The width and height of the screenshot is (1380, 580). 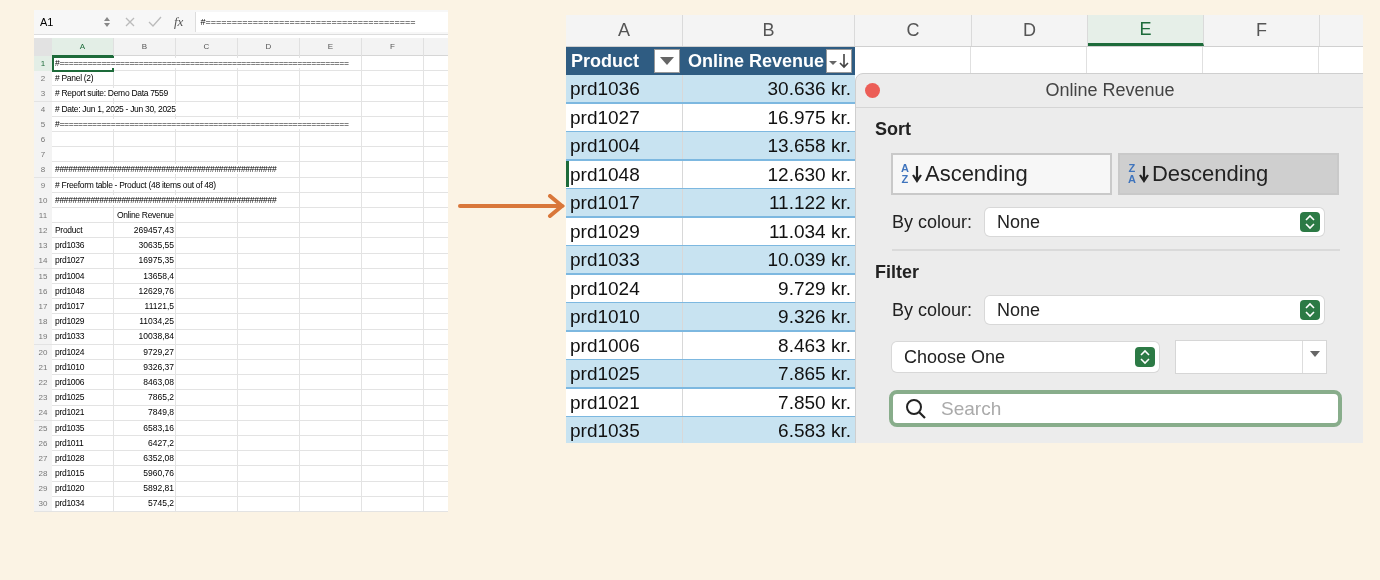 What do you see at coordinates (769, 373) in the screenshot?
I see `table-cell: 7.865 kr.` at bounding box center [769, 373].